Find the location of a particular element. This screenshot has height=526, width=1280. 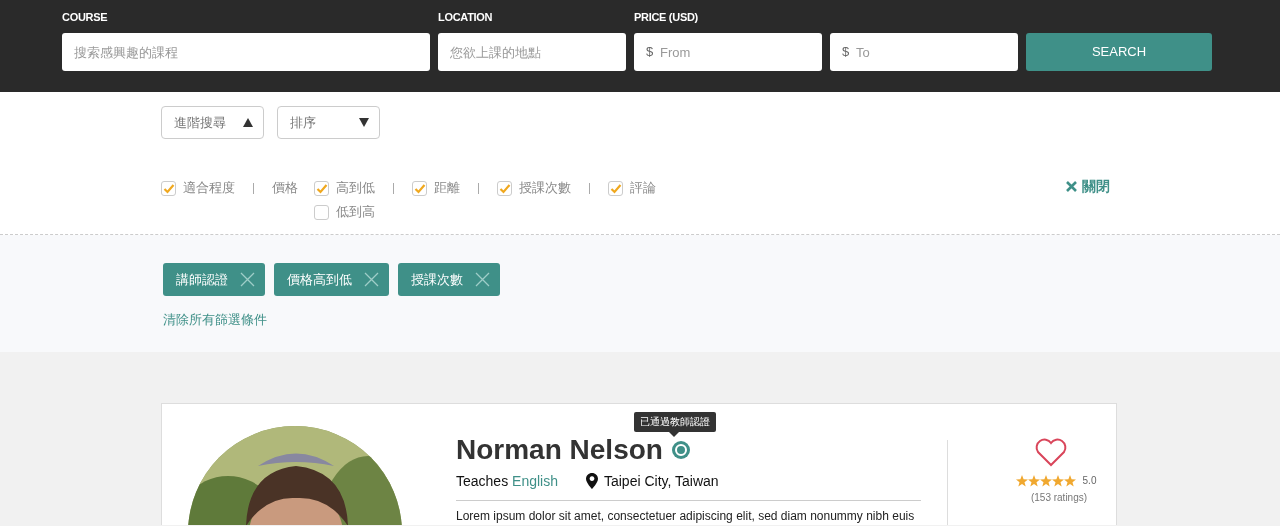

dropdown-button: 進階搜尋 is located at coordinates (212, 122).